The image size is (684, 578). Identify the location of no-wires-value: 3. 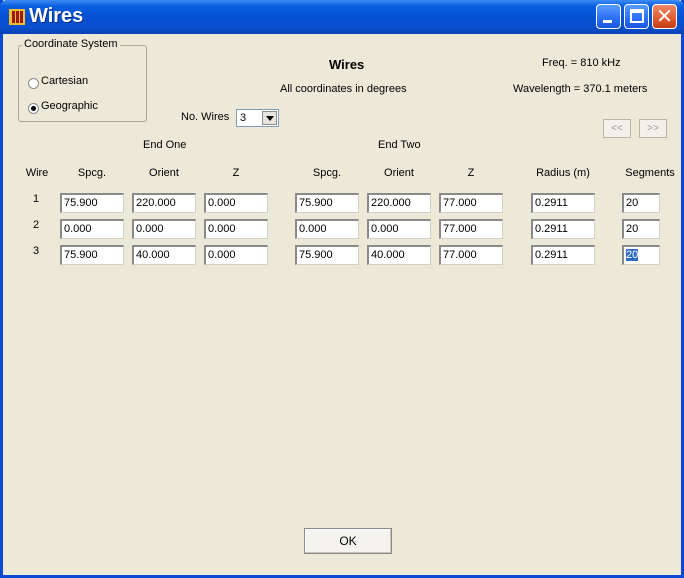
(243, 118).